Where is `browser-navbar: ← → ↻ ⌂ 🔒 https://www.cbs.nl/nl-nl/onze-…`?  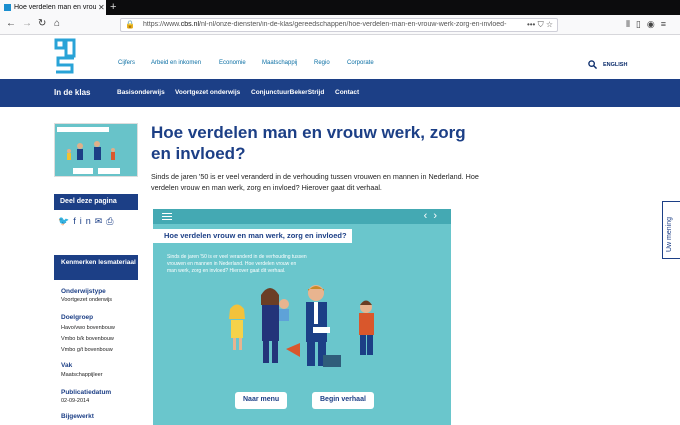
browser-navbar: ← → ↻ ⌂ 🔒 https://www.cbs.nl/nl-nl/onze-… is located at coordinates (340, 25).